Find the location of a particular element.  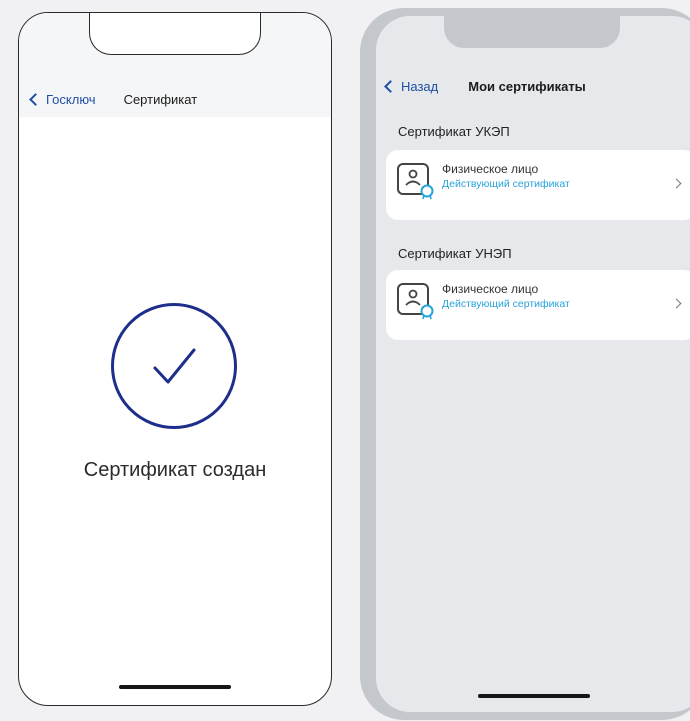

nav-bar: Назад Мои сертификаты is located at coordinates (484, 86).